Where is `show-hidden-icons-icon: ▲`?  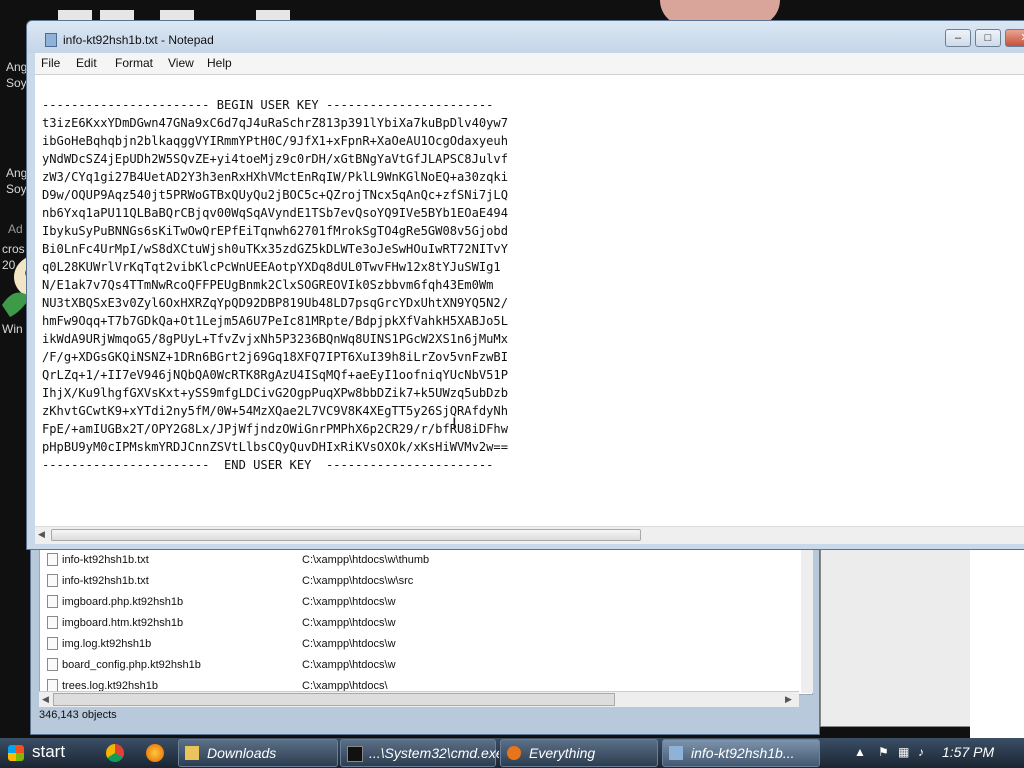 show-hidden-icons-icon: ▲ is located at coordinates (860, 752).